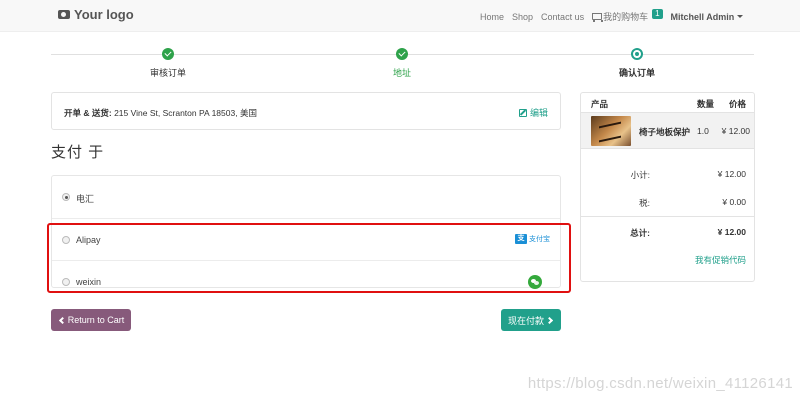 Image resolution: width=800 pixels, height=402 pixels. Describe the element at coordinates (660, 383) in the screenshot. I see `watermark-text: https://blog.csdn.net/weixin_41126141` at that location.